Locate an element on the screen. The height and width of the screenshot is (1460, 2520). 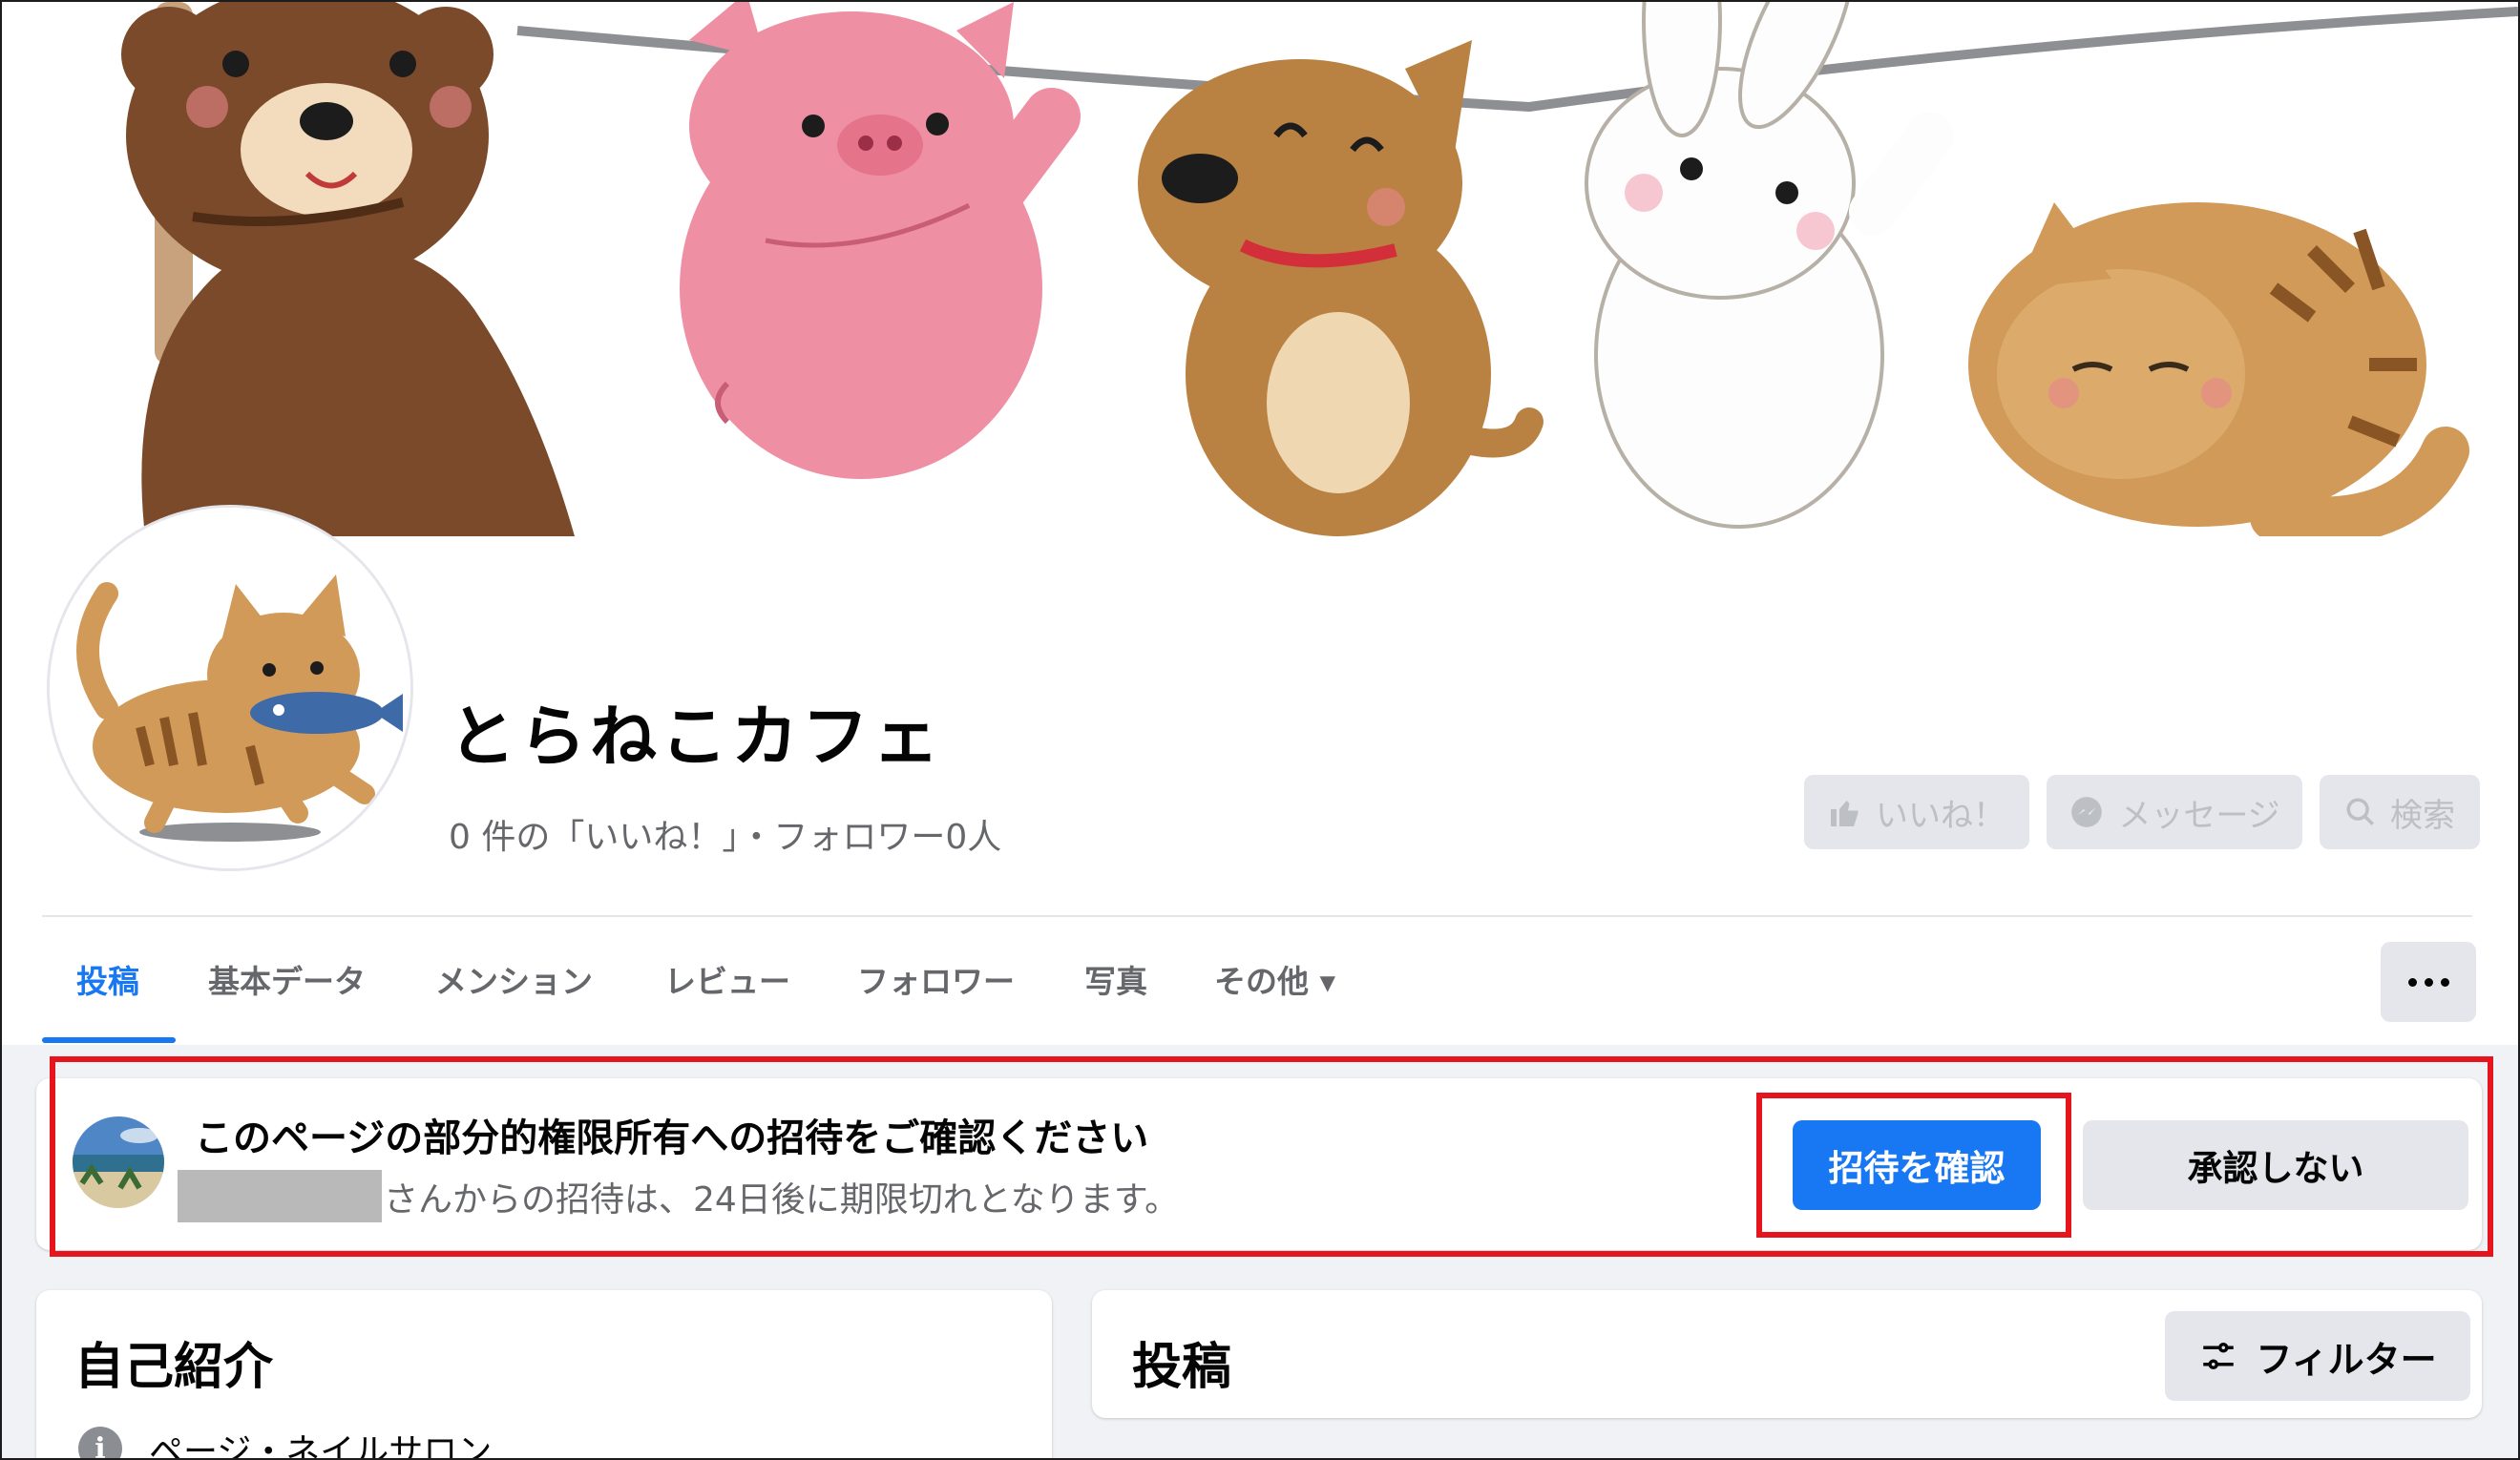
highlight-box-invite is located at coordinates (1271, 1157).